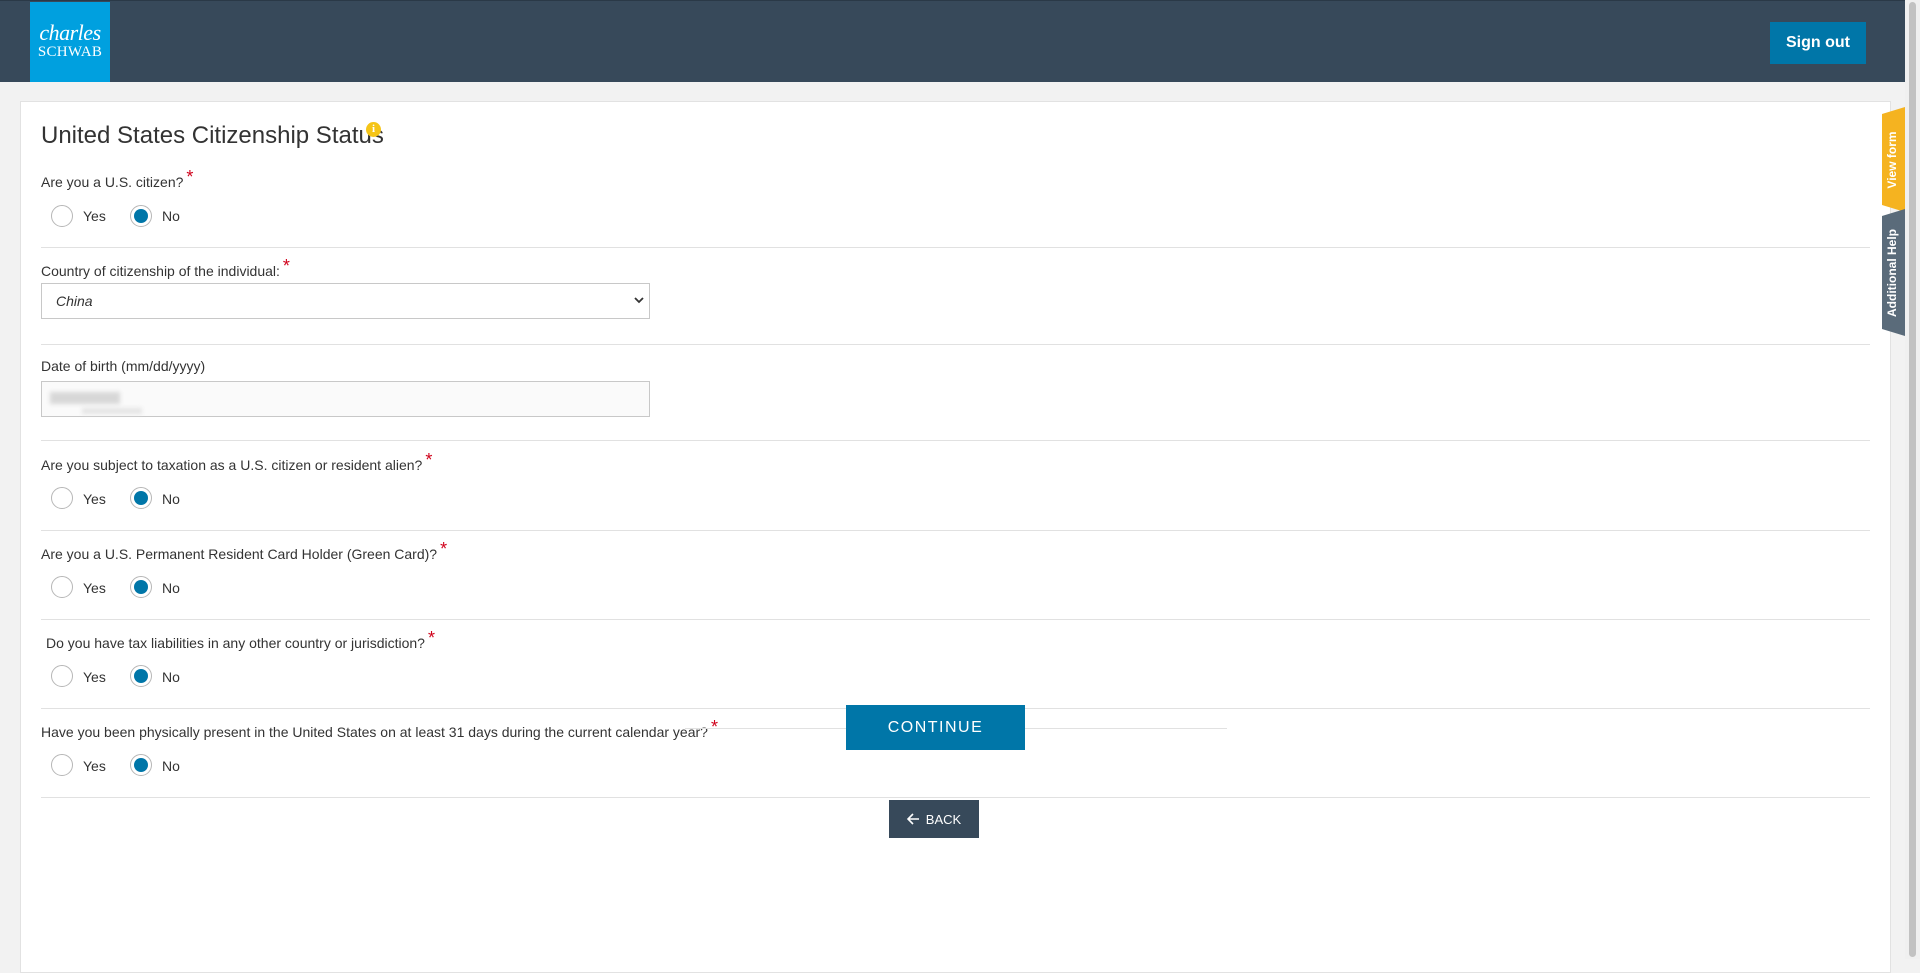  What do you see at coordinates (62, 216) in the screenshot?
I see `radio-us-citizen-yes` at bounding box center [62, 216].